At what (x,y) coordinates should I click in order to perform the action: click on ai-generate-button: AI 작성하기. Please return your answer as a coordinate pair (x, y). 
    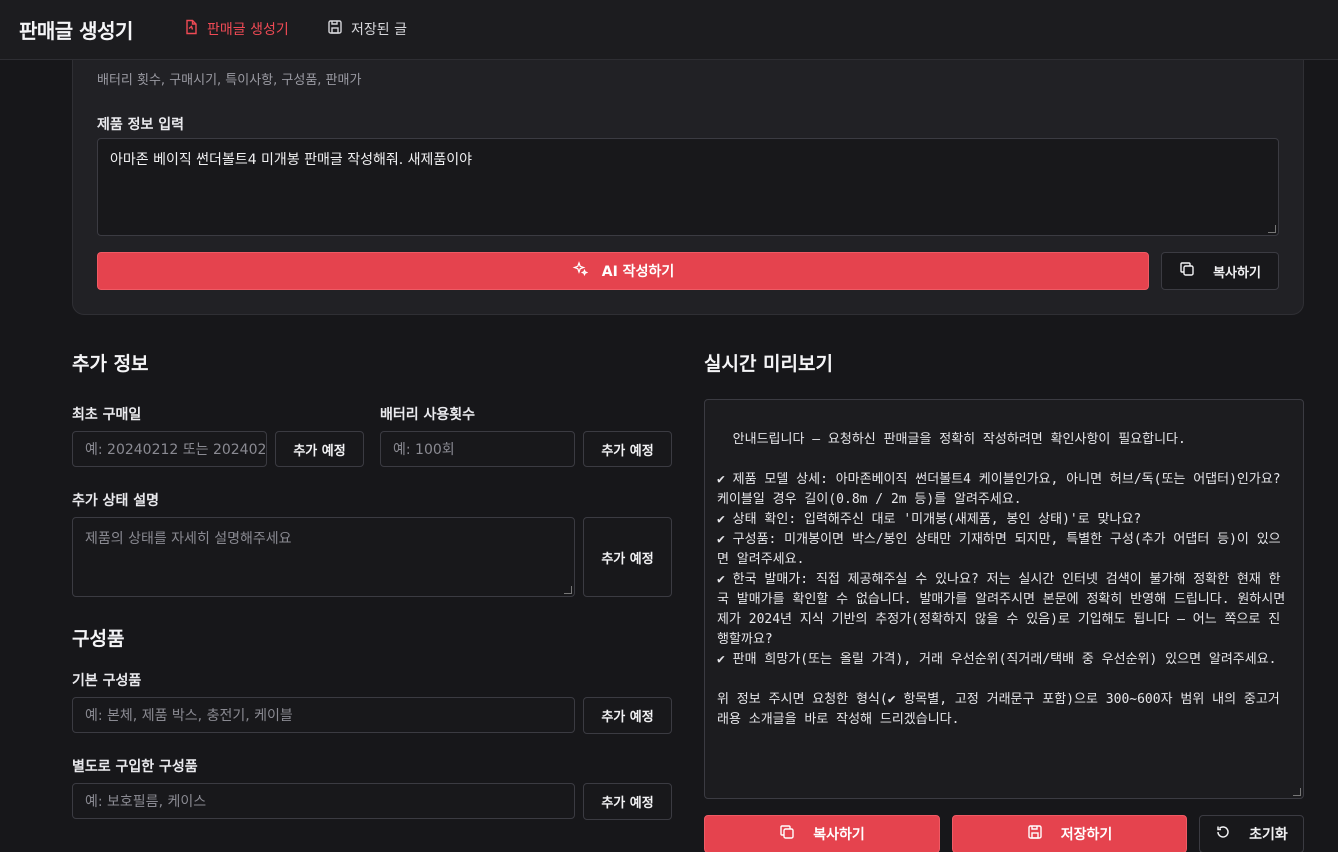
    Looking at the image, I should click on (623, 271).